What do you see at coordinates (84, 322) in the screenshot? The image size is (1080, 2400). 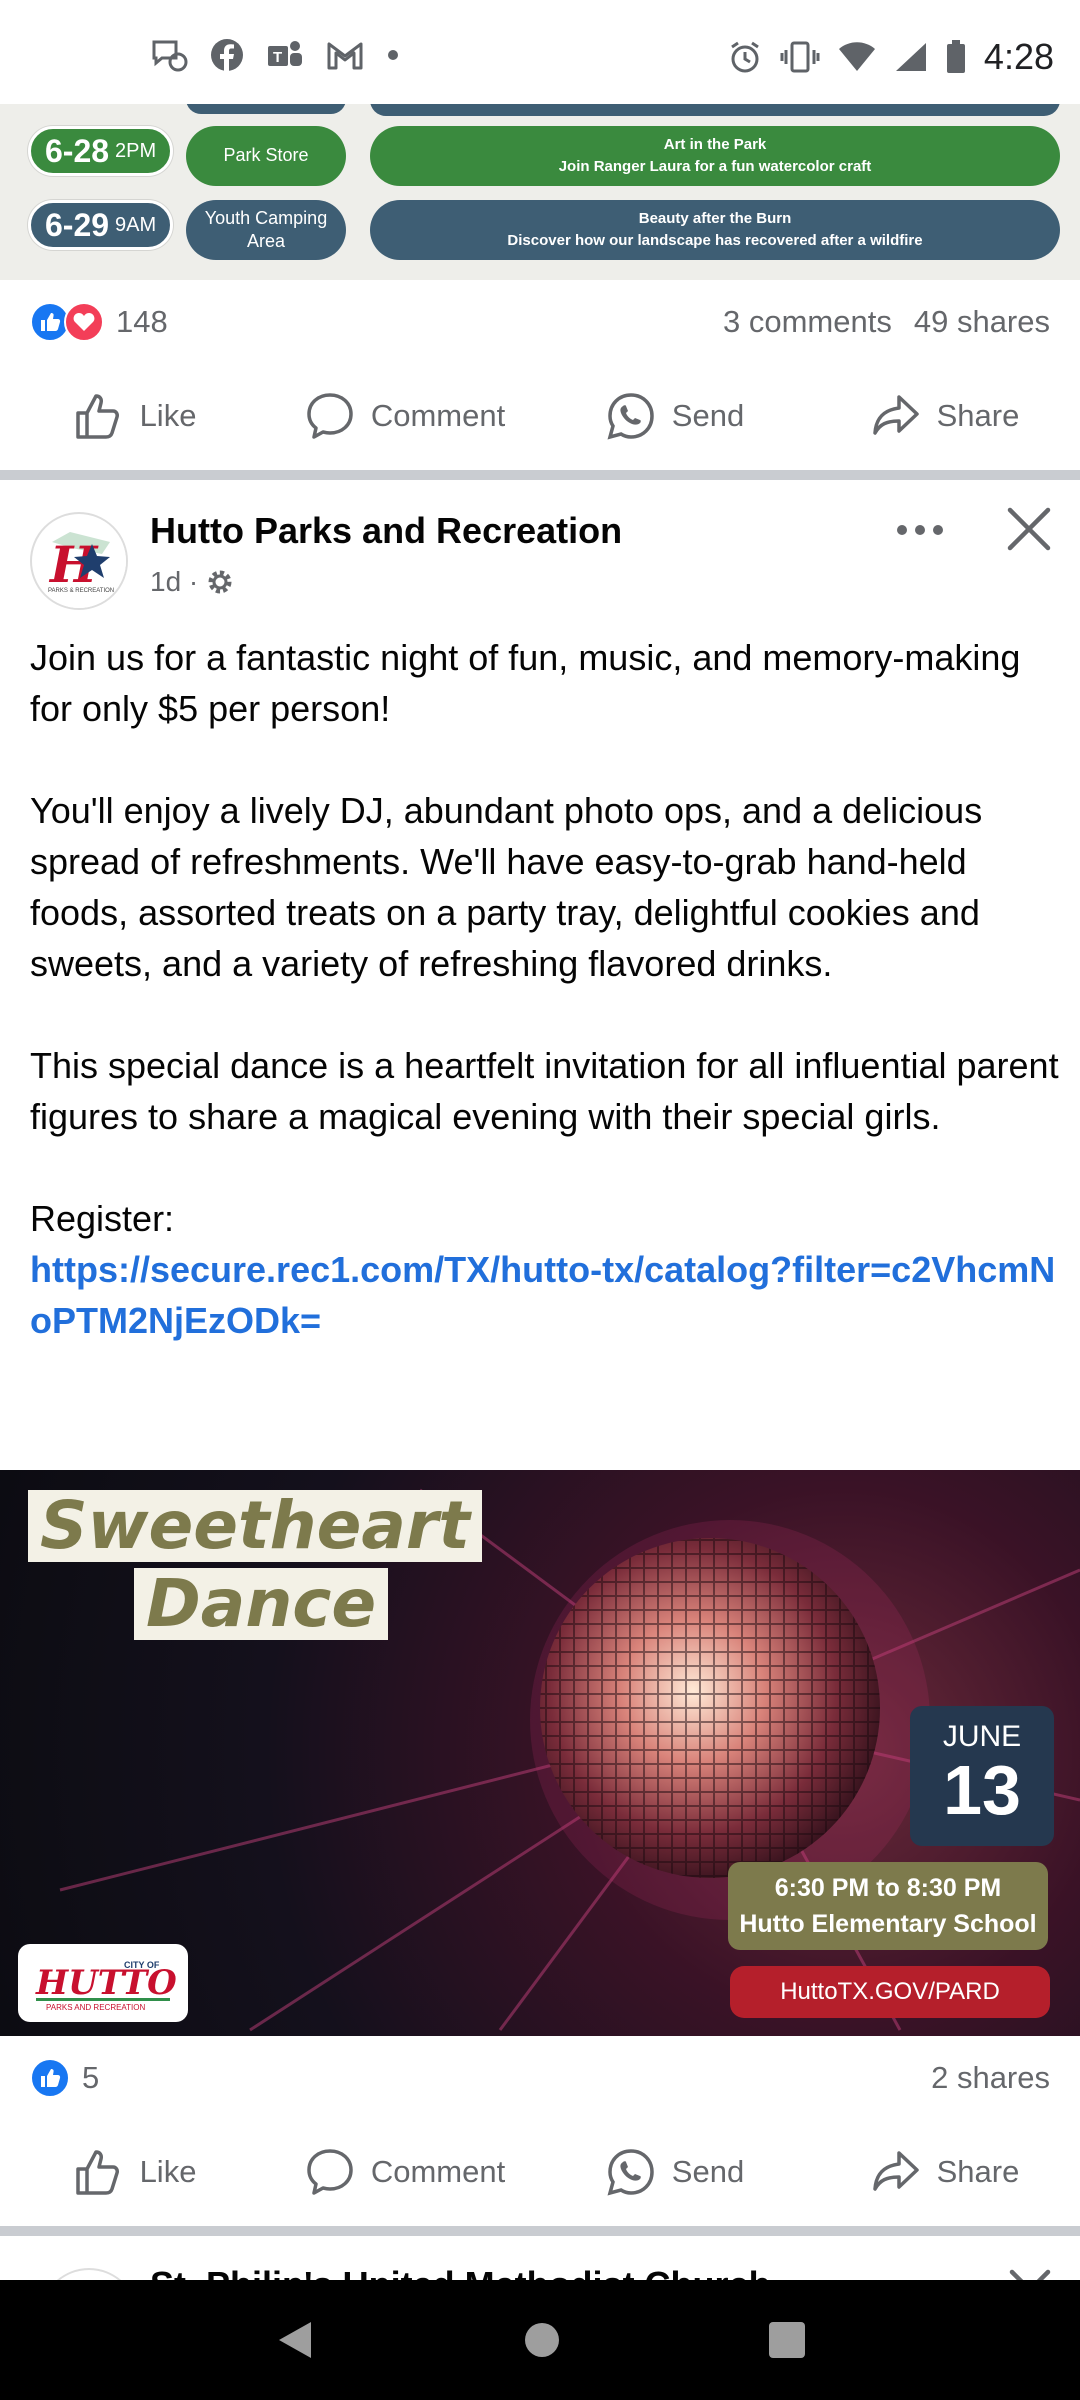 I see `love-reaction-icon` at bounding box center [84, 322].